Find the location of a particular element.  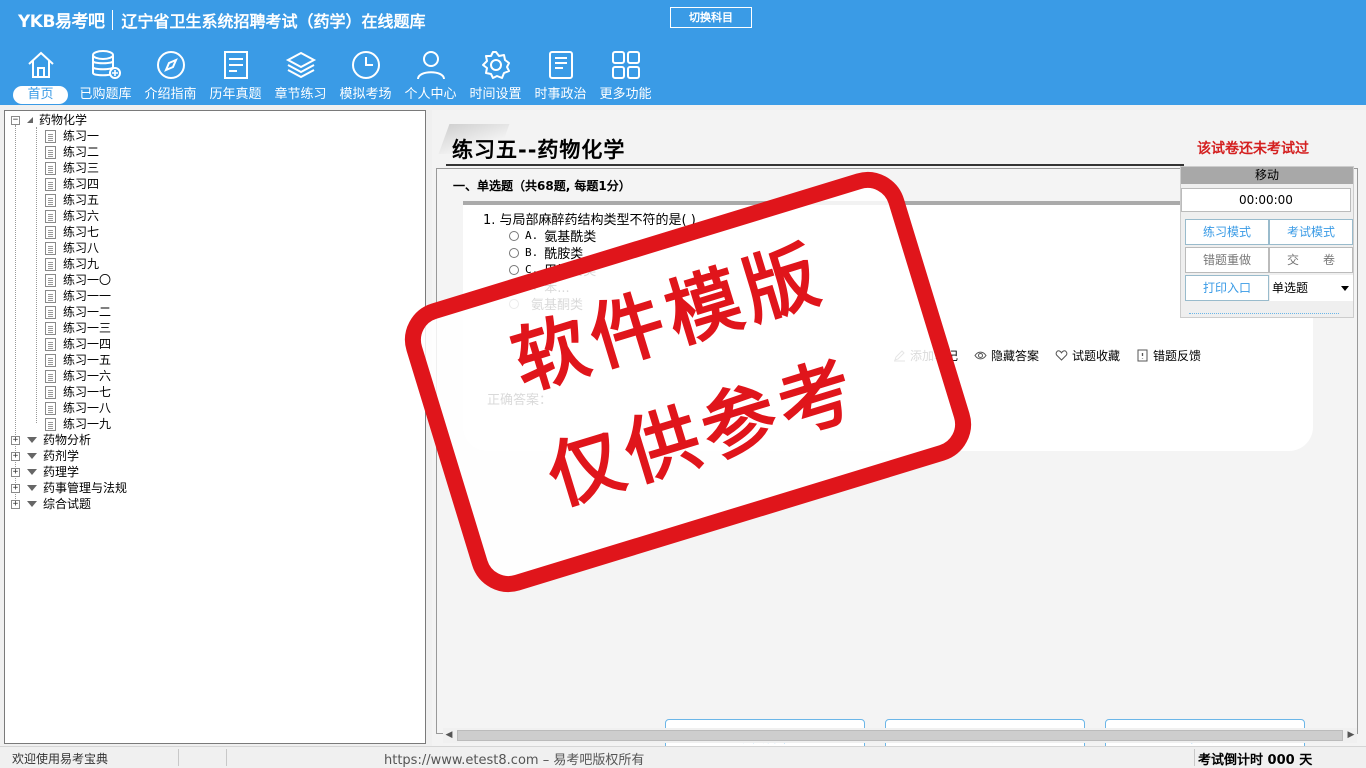

tree-node-collapsed: + 药物分析 is located at coordinates (51, 440).